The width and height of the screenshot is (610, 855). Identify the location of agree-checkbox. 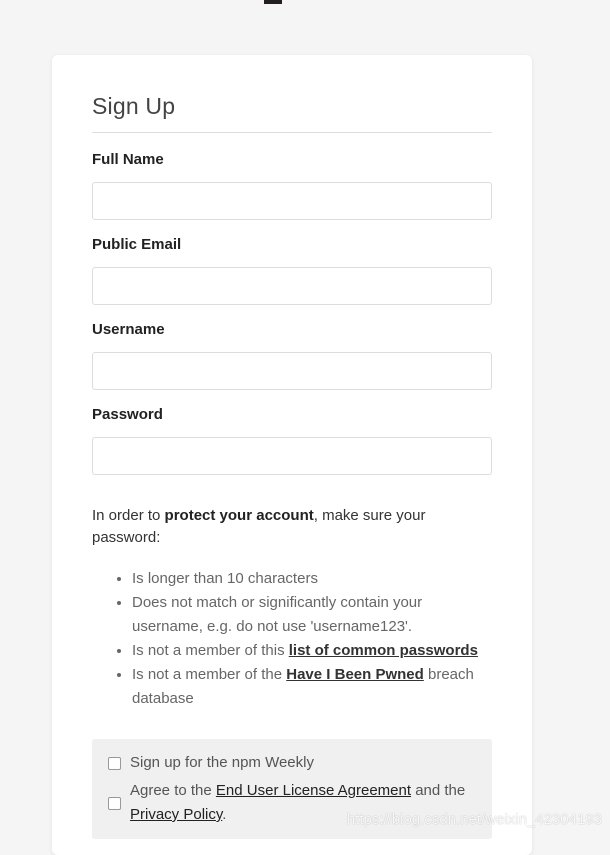
(114, 803).